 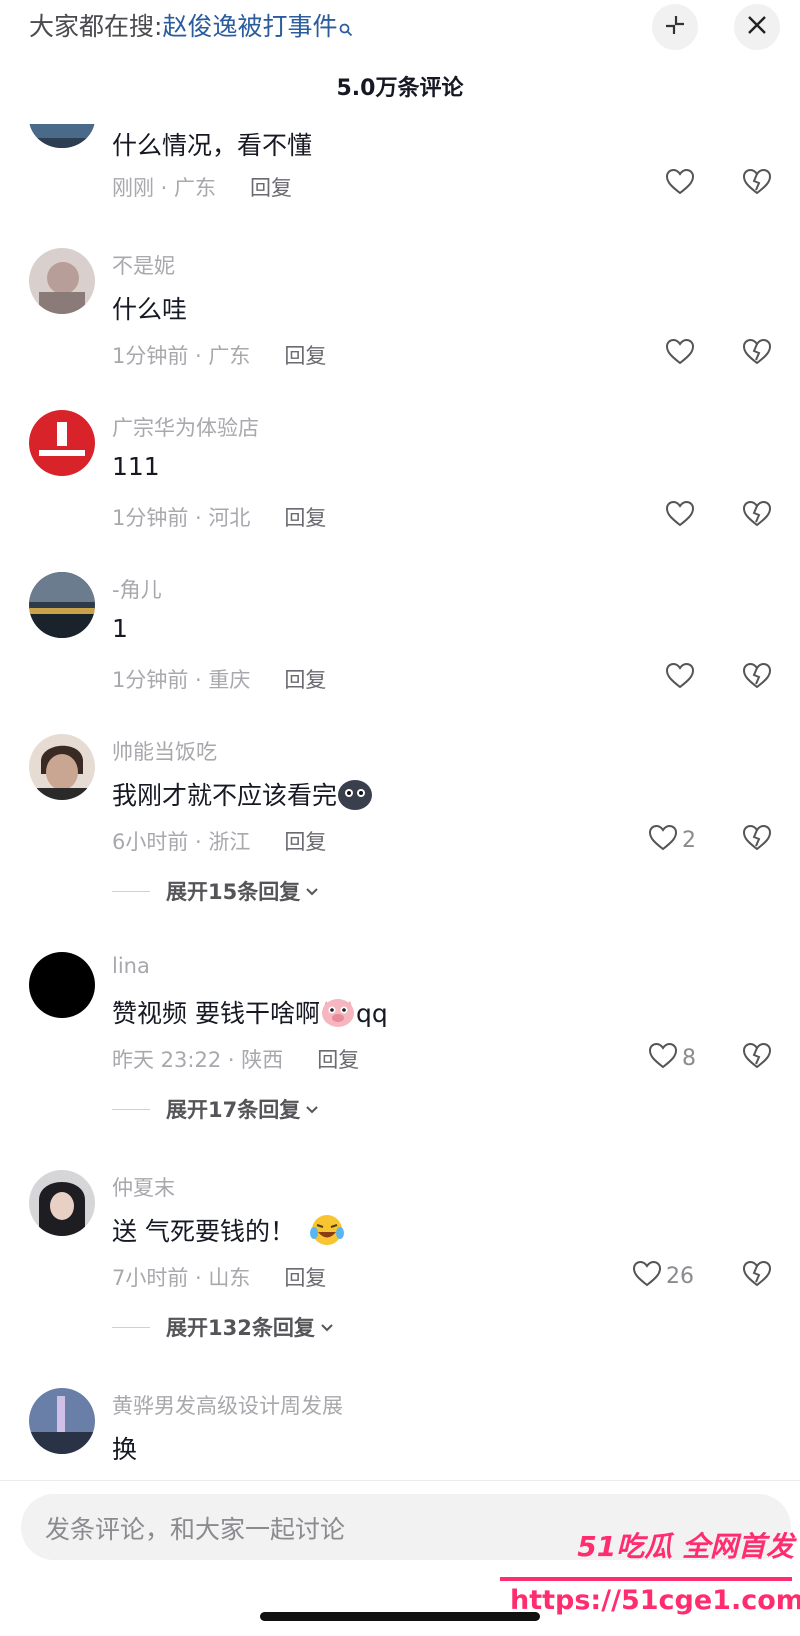 I want to click on close-icon, so click(x=757, y=27).